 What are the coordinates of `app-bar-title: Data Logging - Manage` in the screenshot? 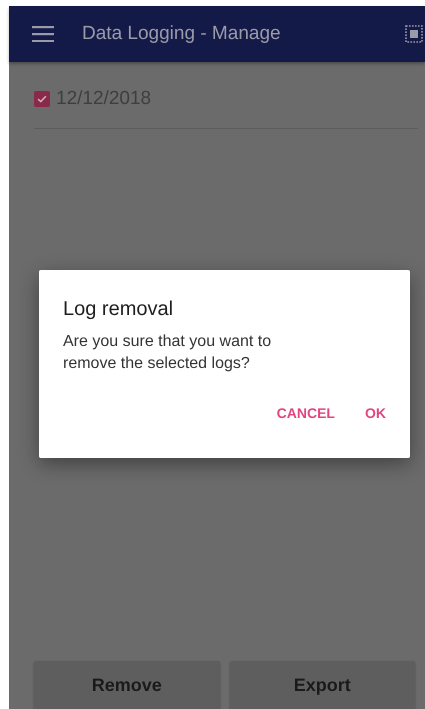 It's located at (182, 34).